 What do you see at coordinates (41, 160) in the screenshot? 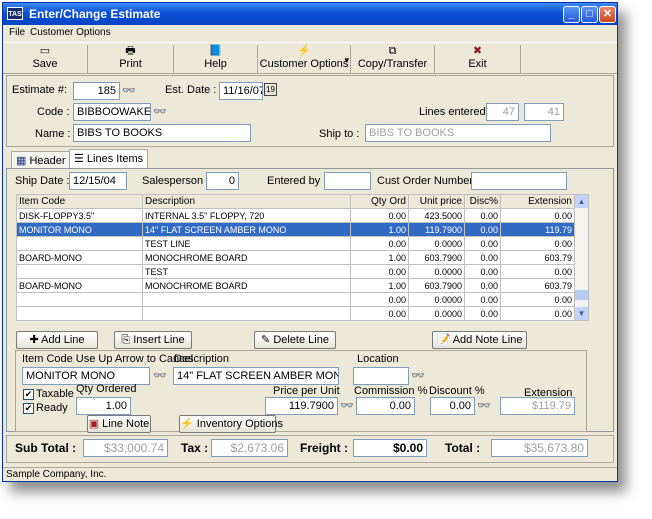
I see `tab-header: ▦ Header` at bounding box center [41, 160].